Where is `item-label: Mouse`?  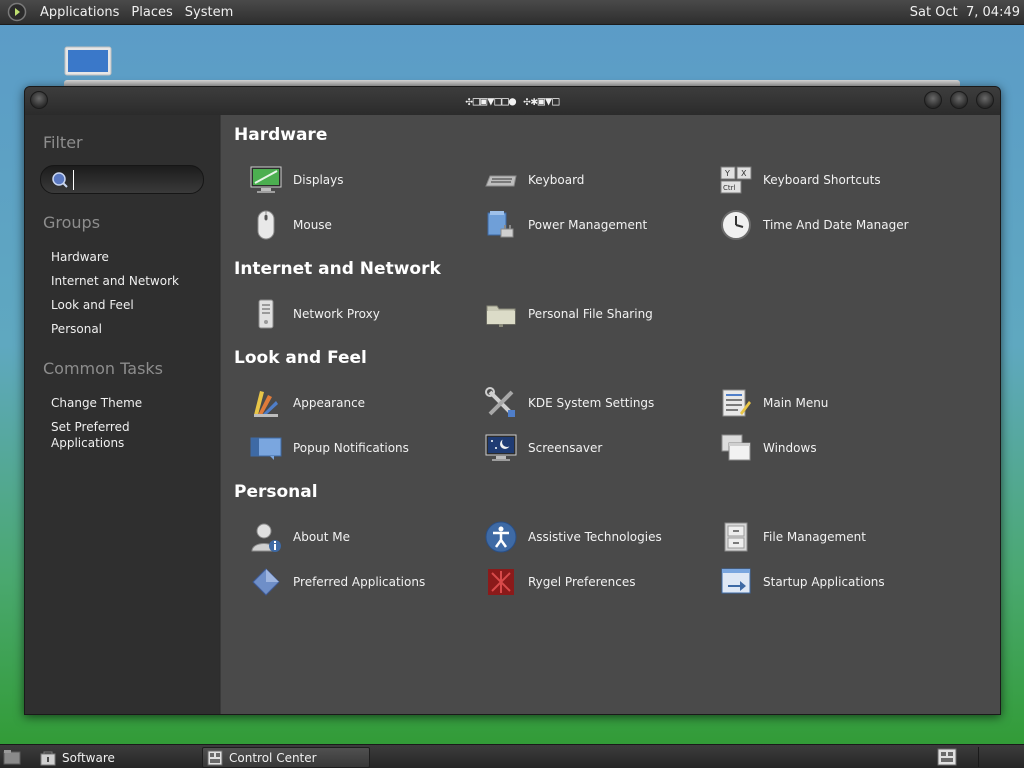
item-label: Mouse is located at coordinates (312, 225).